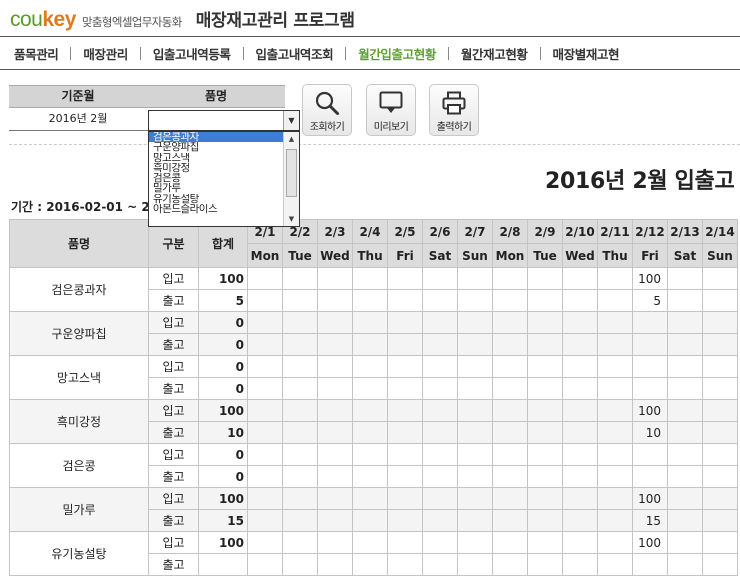  Describe the element at coordinates (216, 168) in the screenshot. I see `dropdown-option: 흑미강정` at that location.